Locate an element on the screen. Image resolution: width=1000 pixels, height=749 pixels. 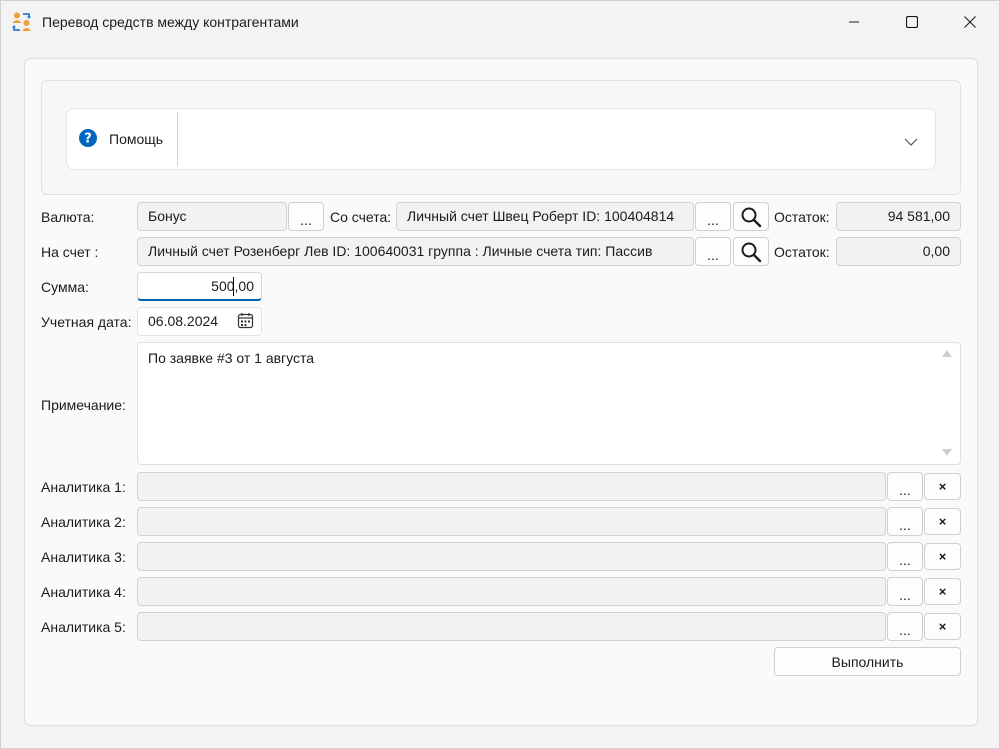
maximize-button is located at coordinates (912, 22).